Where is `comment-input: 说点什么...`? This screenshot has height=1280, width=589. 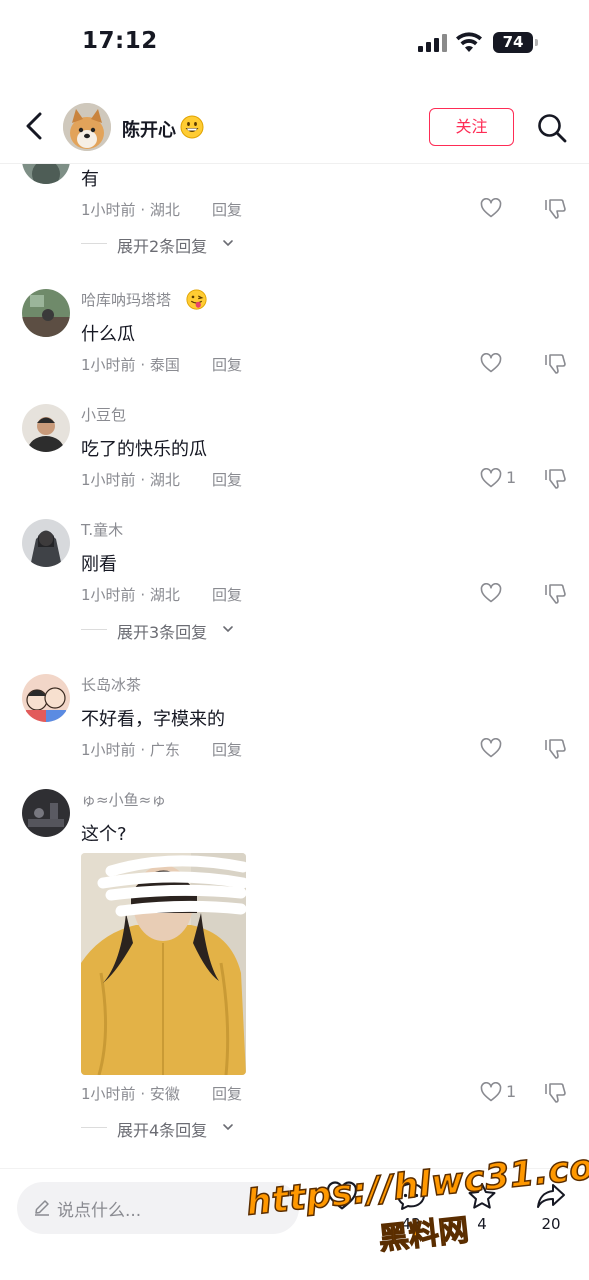
comment-input: 说点什么... is located at coordinates (158, 1208).